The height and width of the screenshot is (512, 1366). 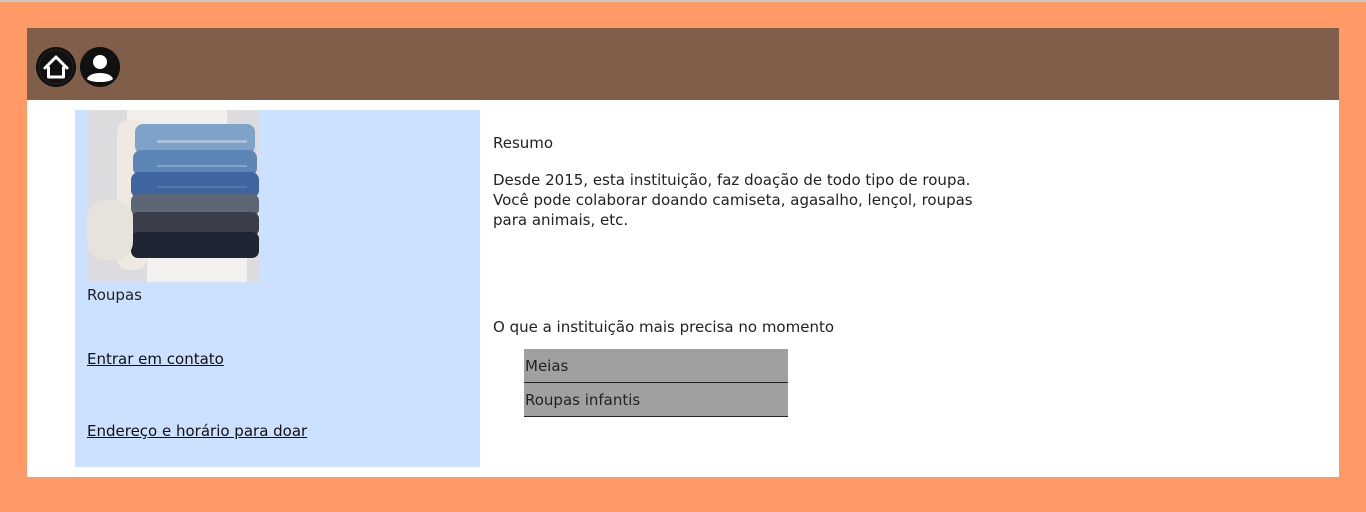 What do you see at coordinates (173, 196) in the screenshot?
I see `clothes-image` at bounding box center [173, 196].